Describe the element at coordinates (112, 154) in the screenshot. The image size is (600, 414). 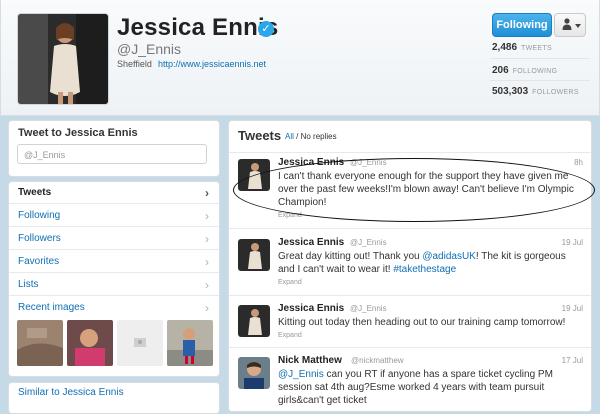
I see `tweet-to-input: @J_Ennis` at that location.